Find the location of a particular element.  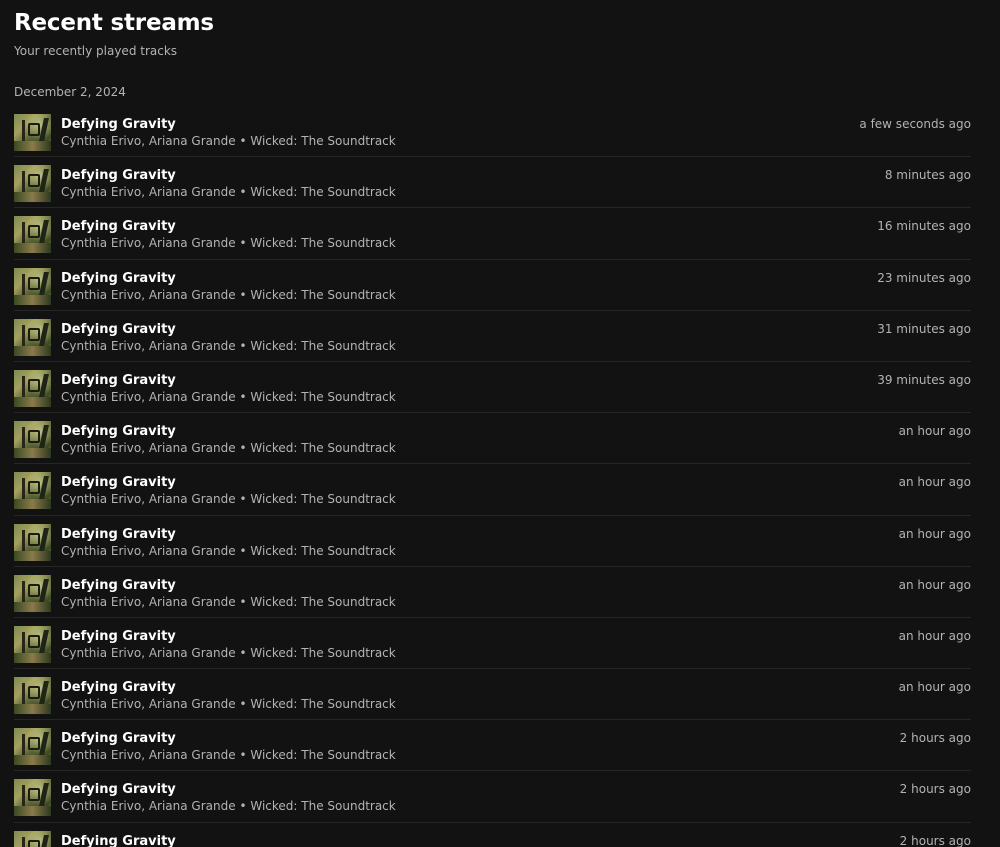

played-time: 39 minutes ago is located at coordinates (924, 379).